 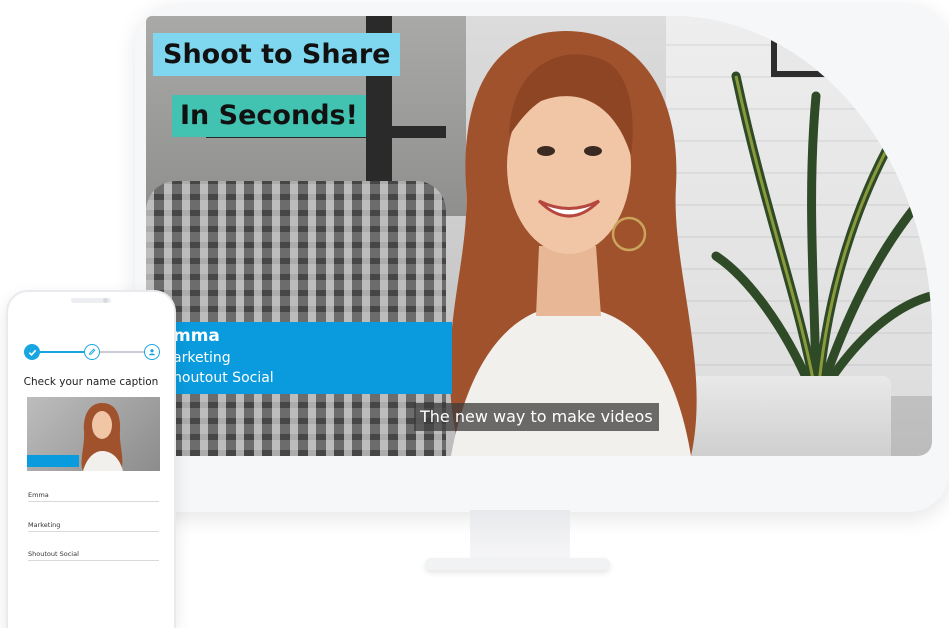 I want to click on edit-icon, so click(x=92, y=352).